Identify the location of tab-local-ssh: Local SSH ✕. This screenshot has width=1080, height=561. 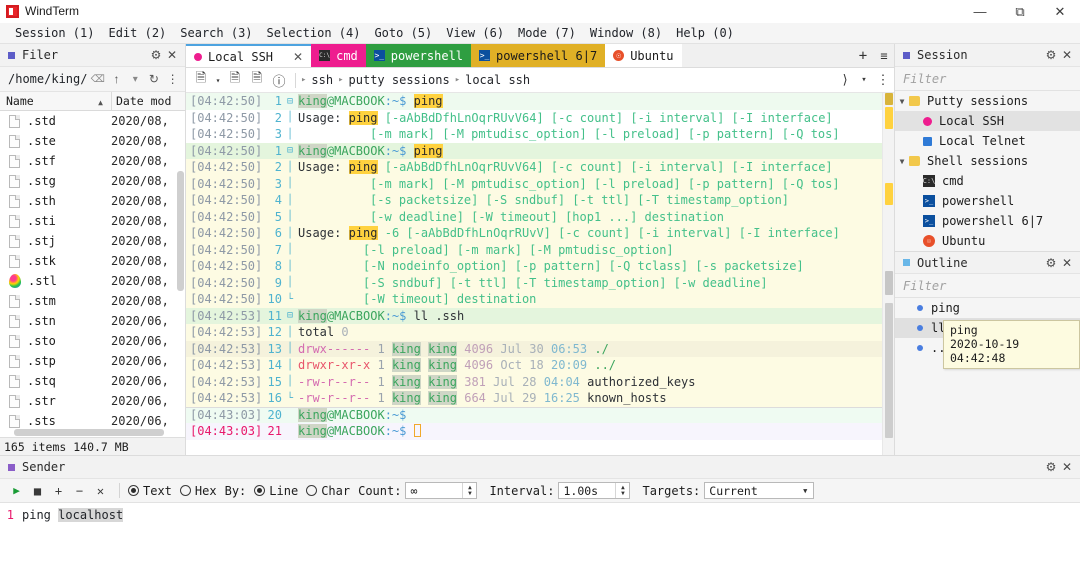
(249, 55).